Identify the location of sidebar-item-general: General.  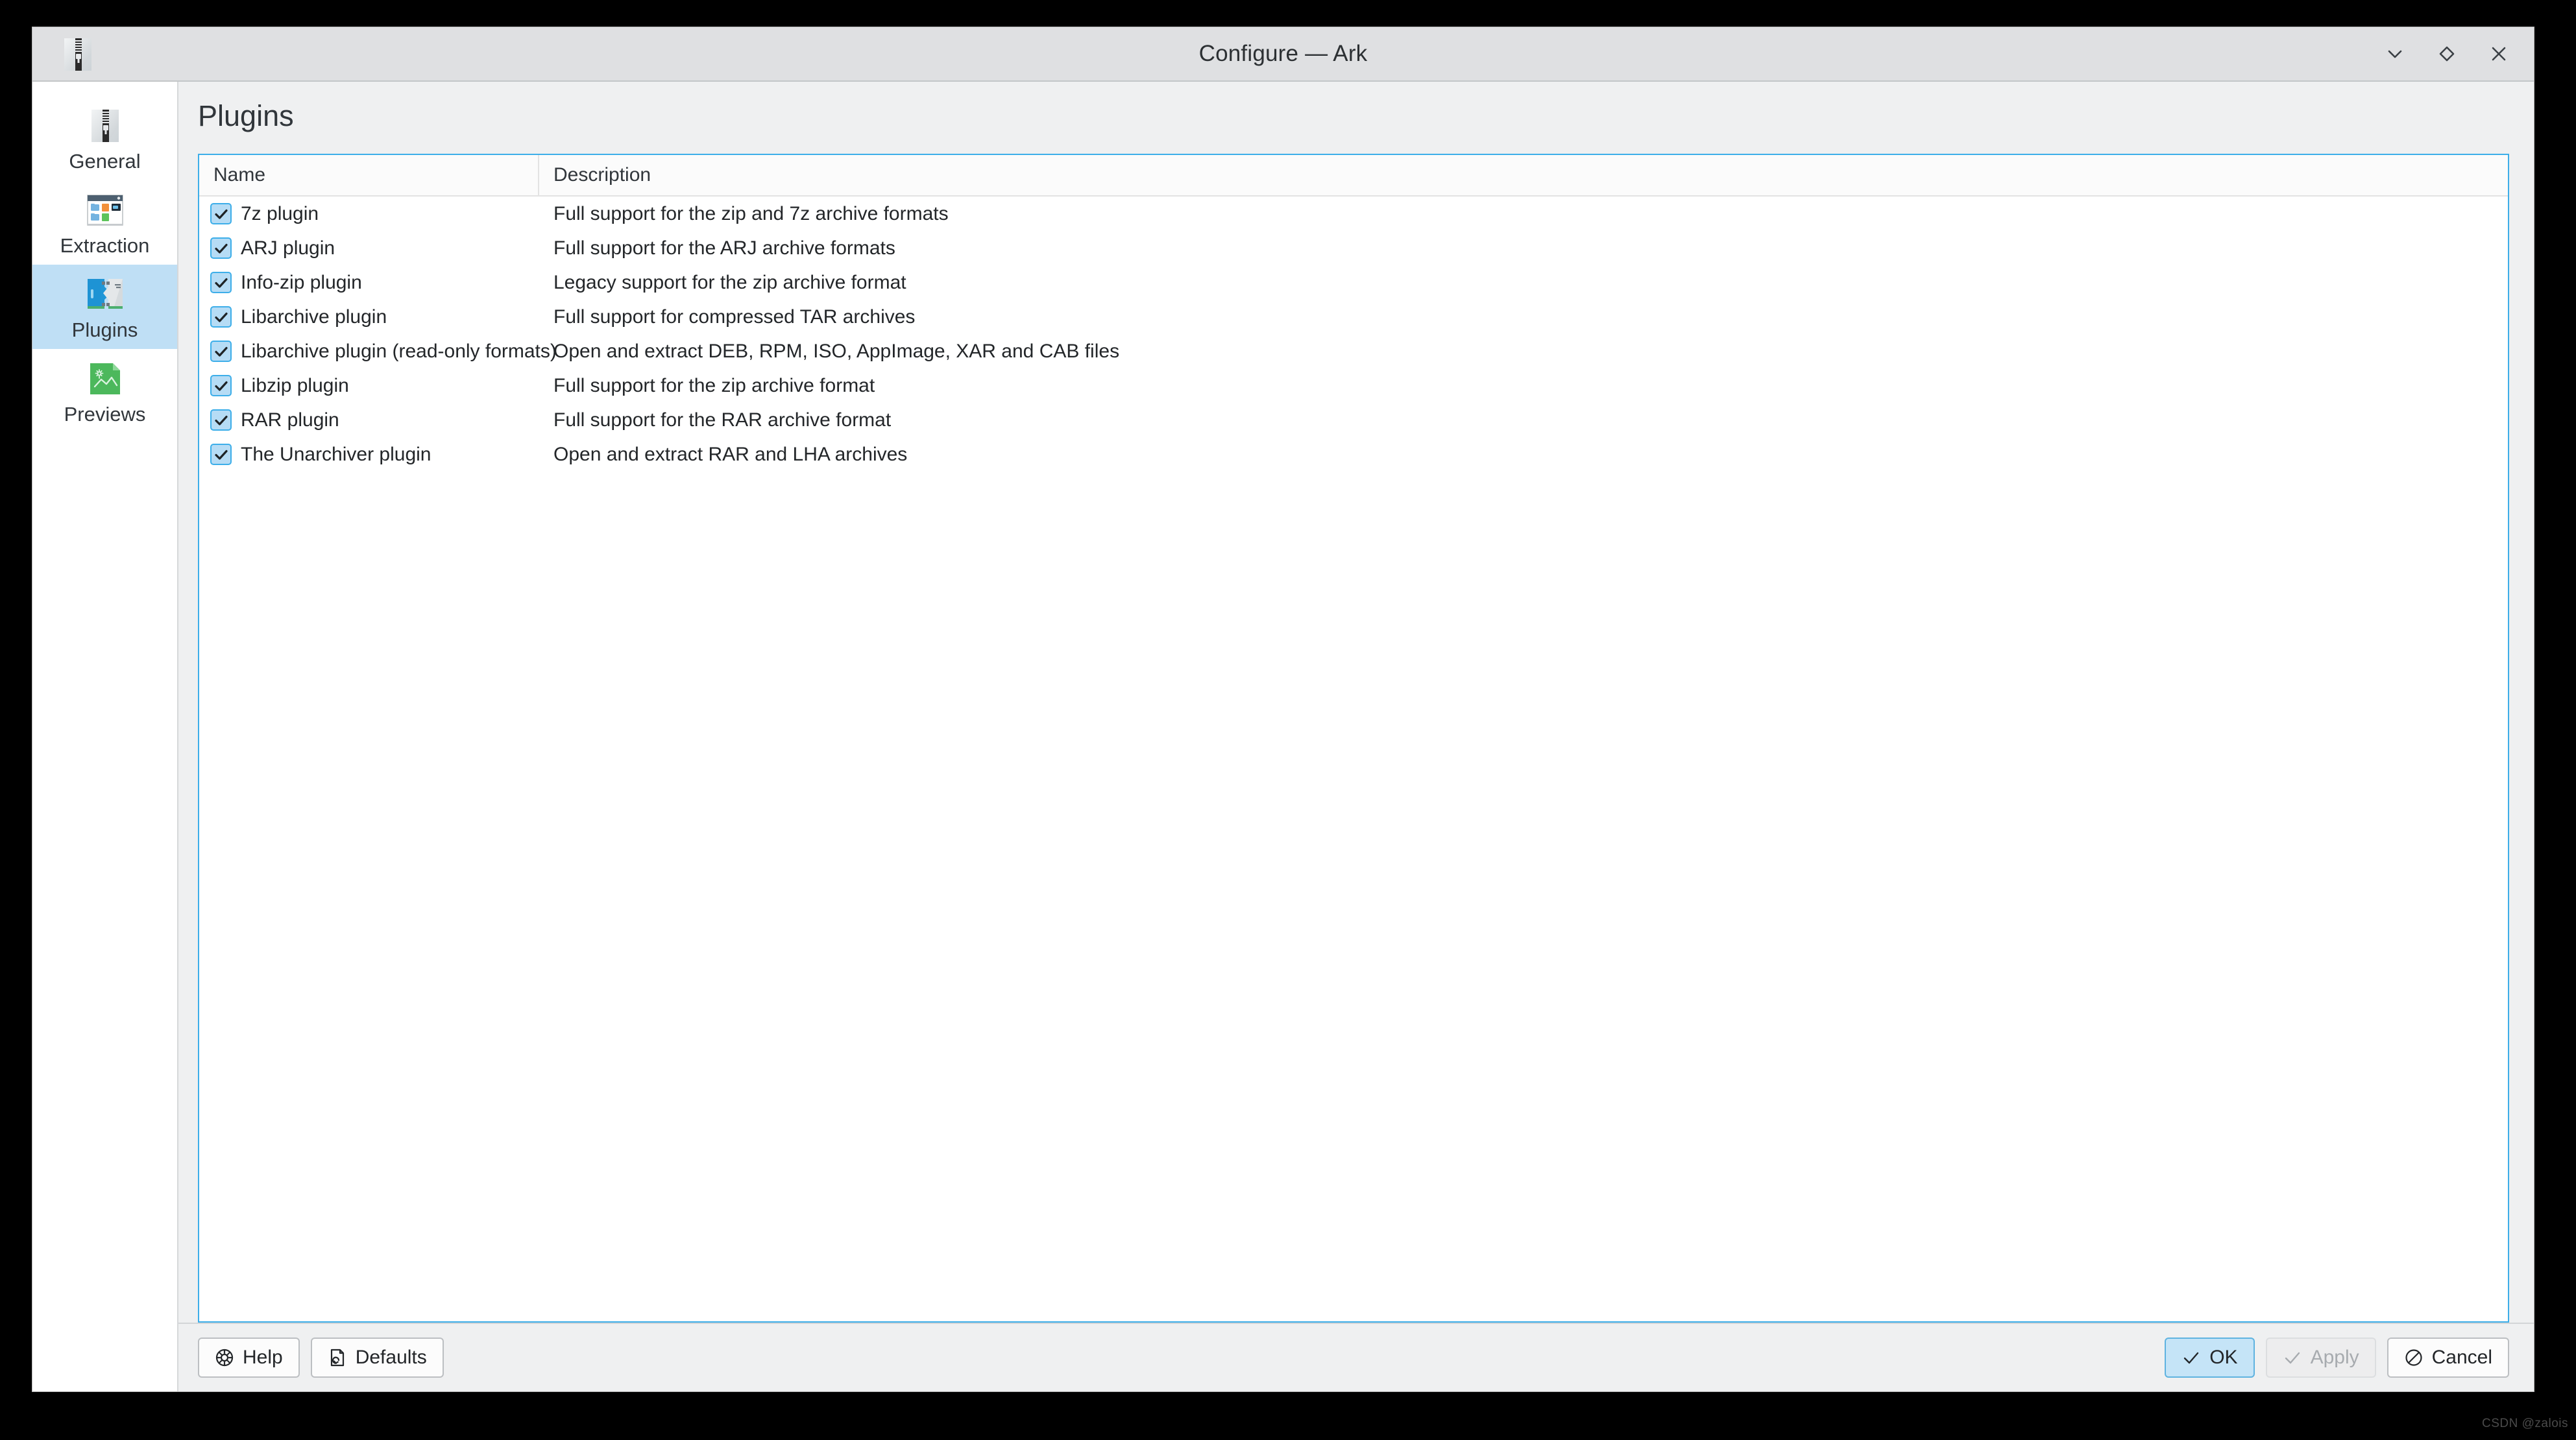
(104, 138).